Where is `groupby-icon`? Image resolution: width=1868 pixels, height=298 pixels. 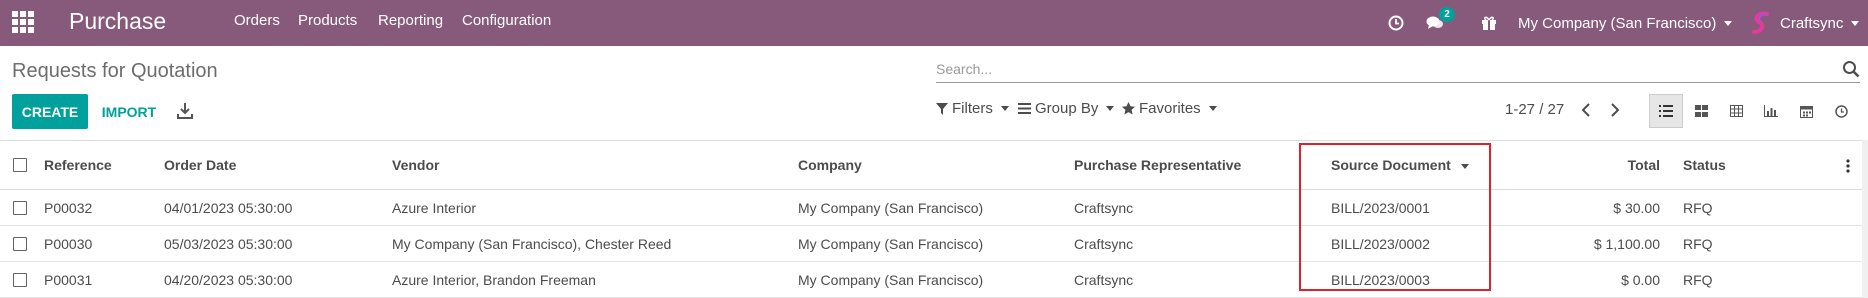 groupby-icon is located at coordinates (1024, 108).